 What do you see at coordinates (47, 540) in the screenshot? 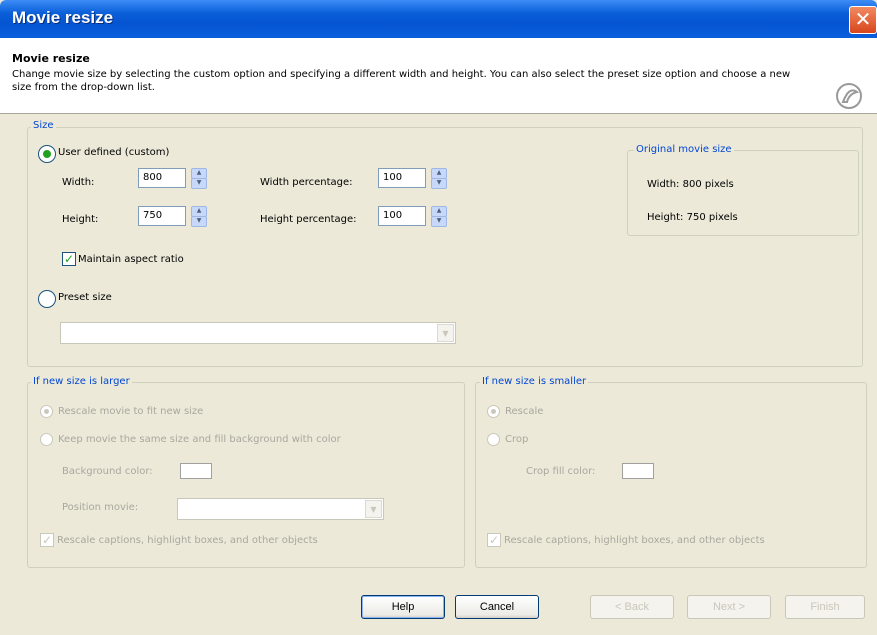
I see `larger-rescale-objects-checkbox: ✓` at bounding box center [47, 540].